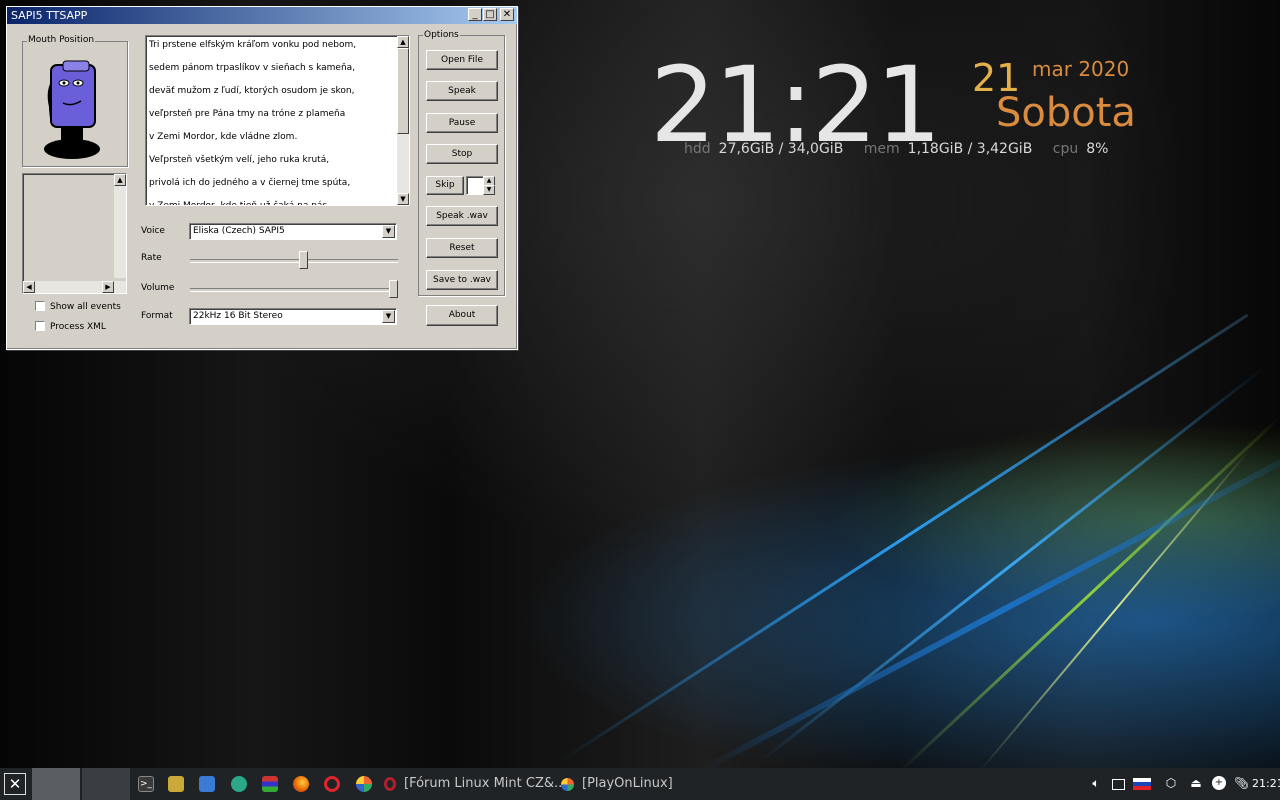 The image size is (1280, 800). What do you see at coordinates (294, 261) in the screenshot?
I see `rate-track` at bounding box center [294, 261].